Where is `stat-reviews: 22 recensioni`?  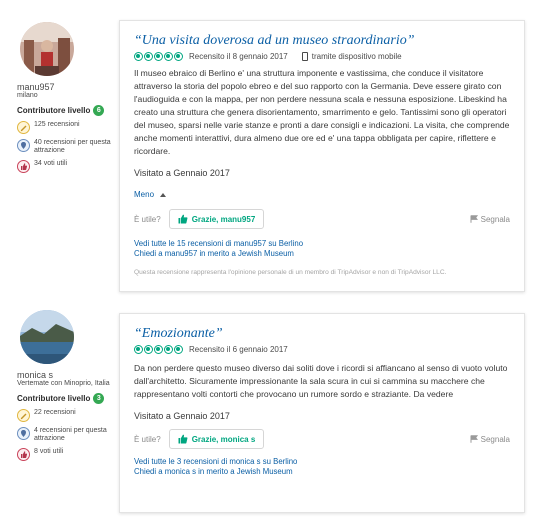
stat-reviews: 22 recensioni is located at coordinates (67, 415).